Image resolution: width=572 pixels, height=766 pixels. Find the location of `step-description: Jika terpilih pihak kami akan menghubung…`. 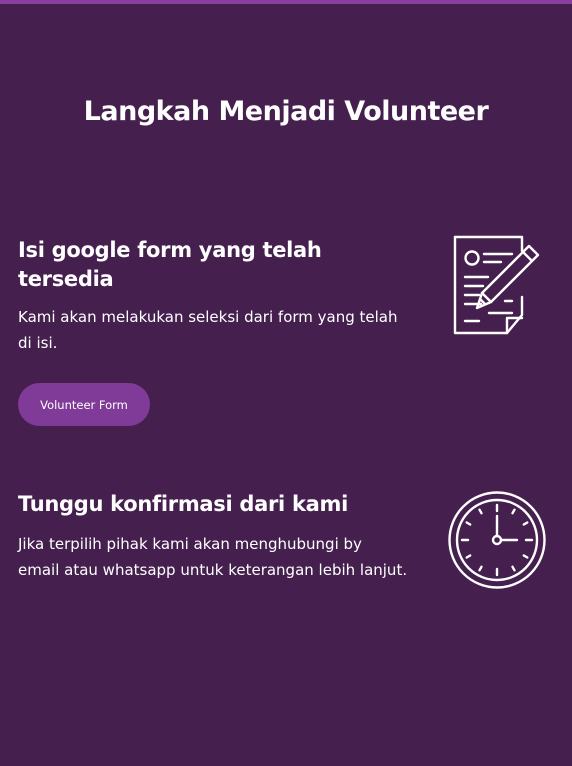

step-description: Jika terpilih pihak kami akan menghubung… is located at coordinates (213, 557).